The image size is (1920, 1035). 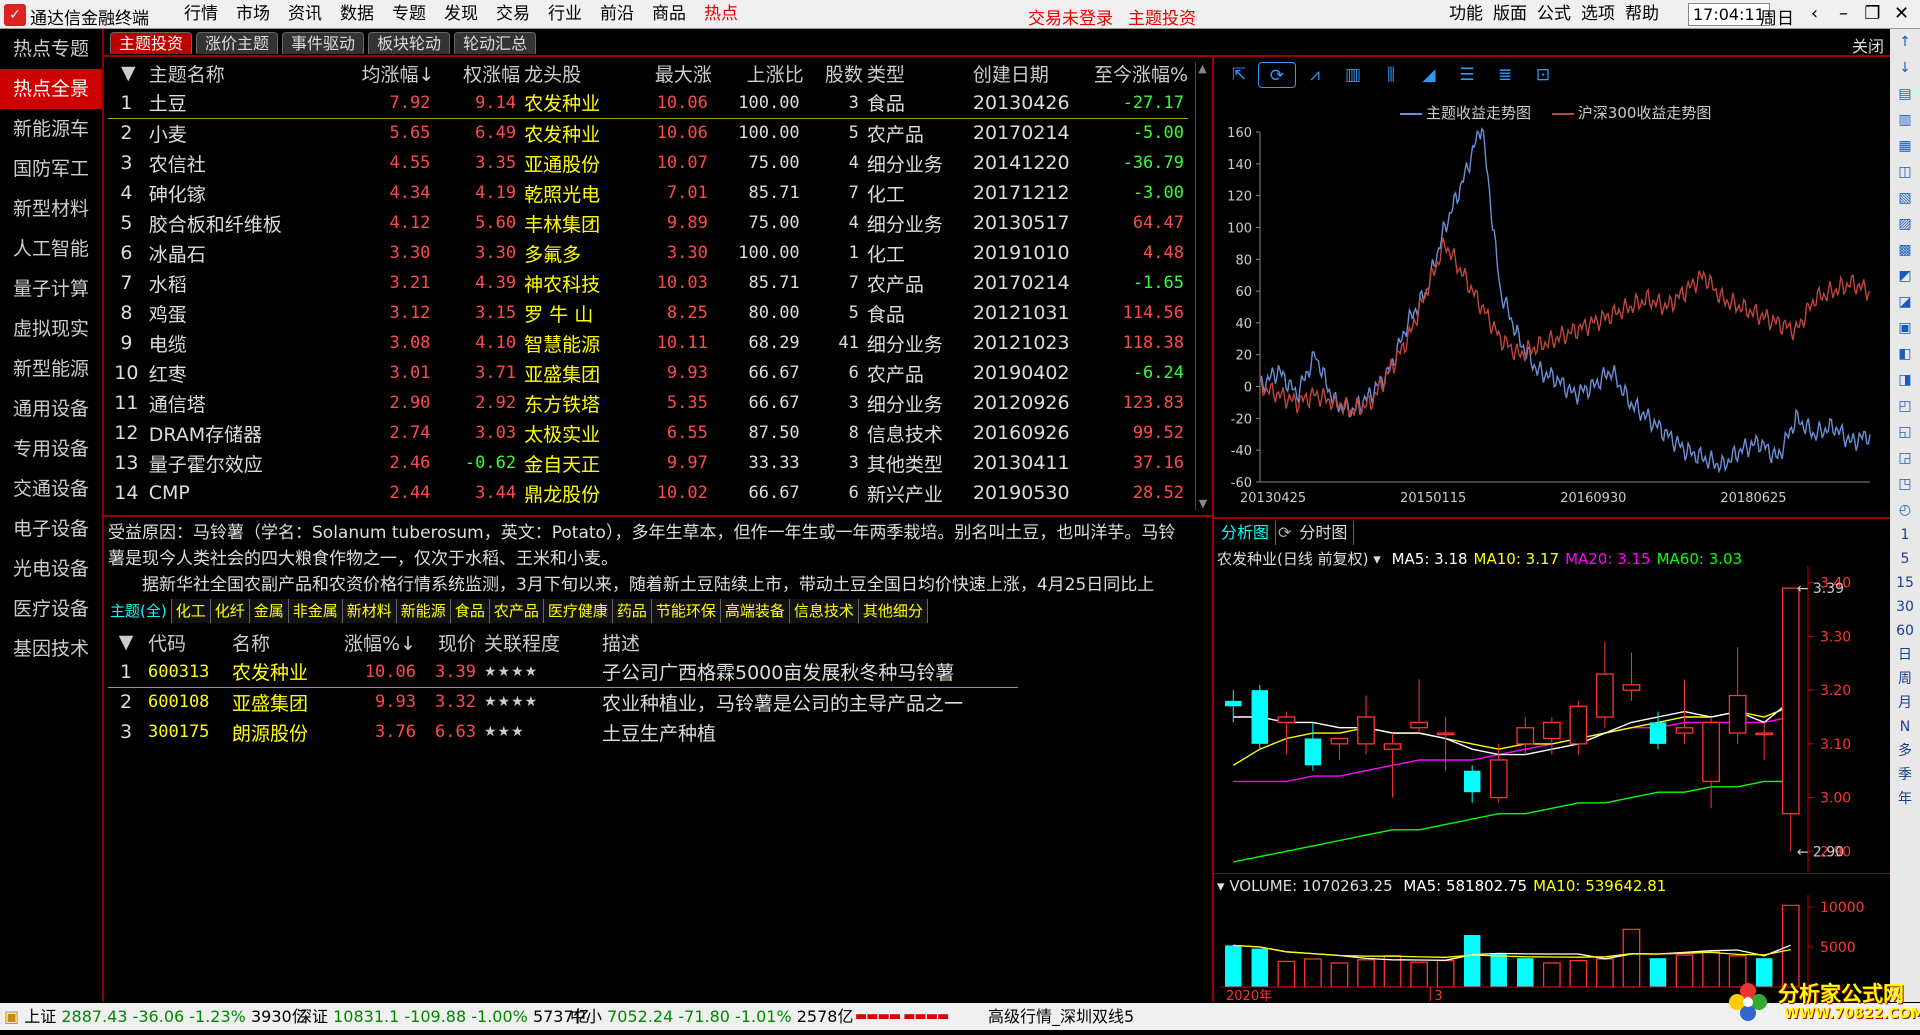 I want to click on menu-item-6: 交易, so click(x=513, y=14).